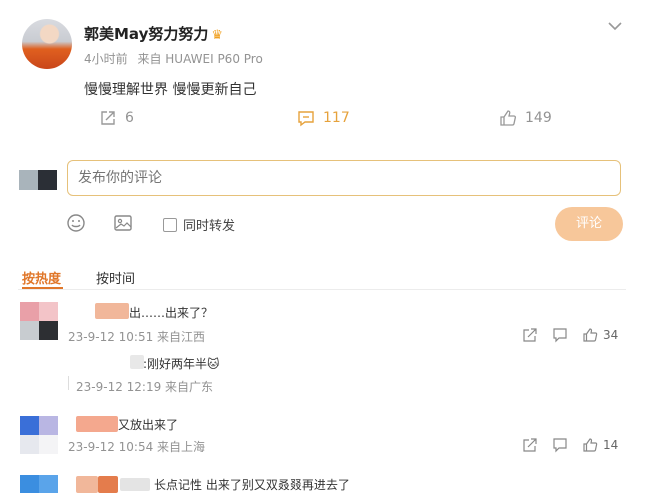  I want to click on chevron-down-icon, so click(615, 26).